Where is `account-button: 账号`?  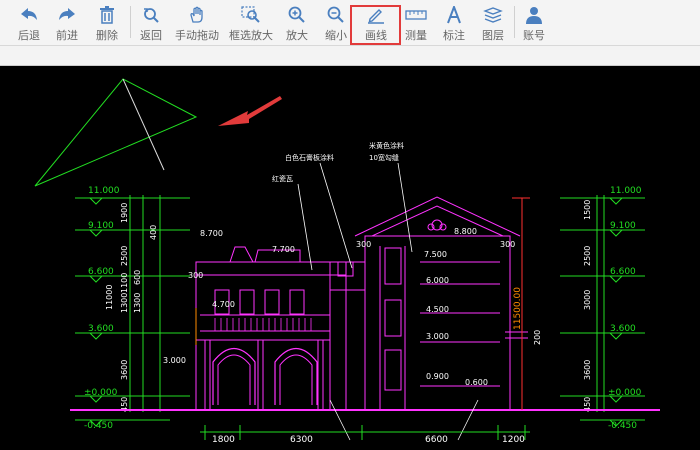
account-button: 账号 is located at coordinates (534, 22).